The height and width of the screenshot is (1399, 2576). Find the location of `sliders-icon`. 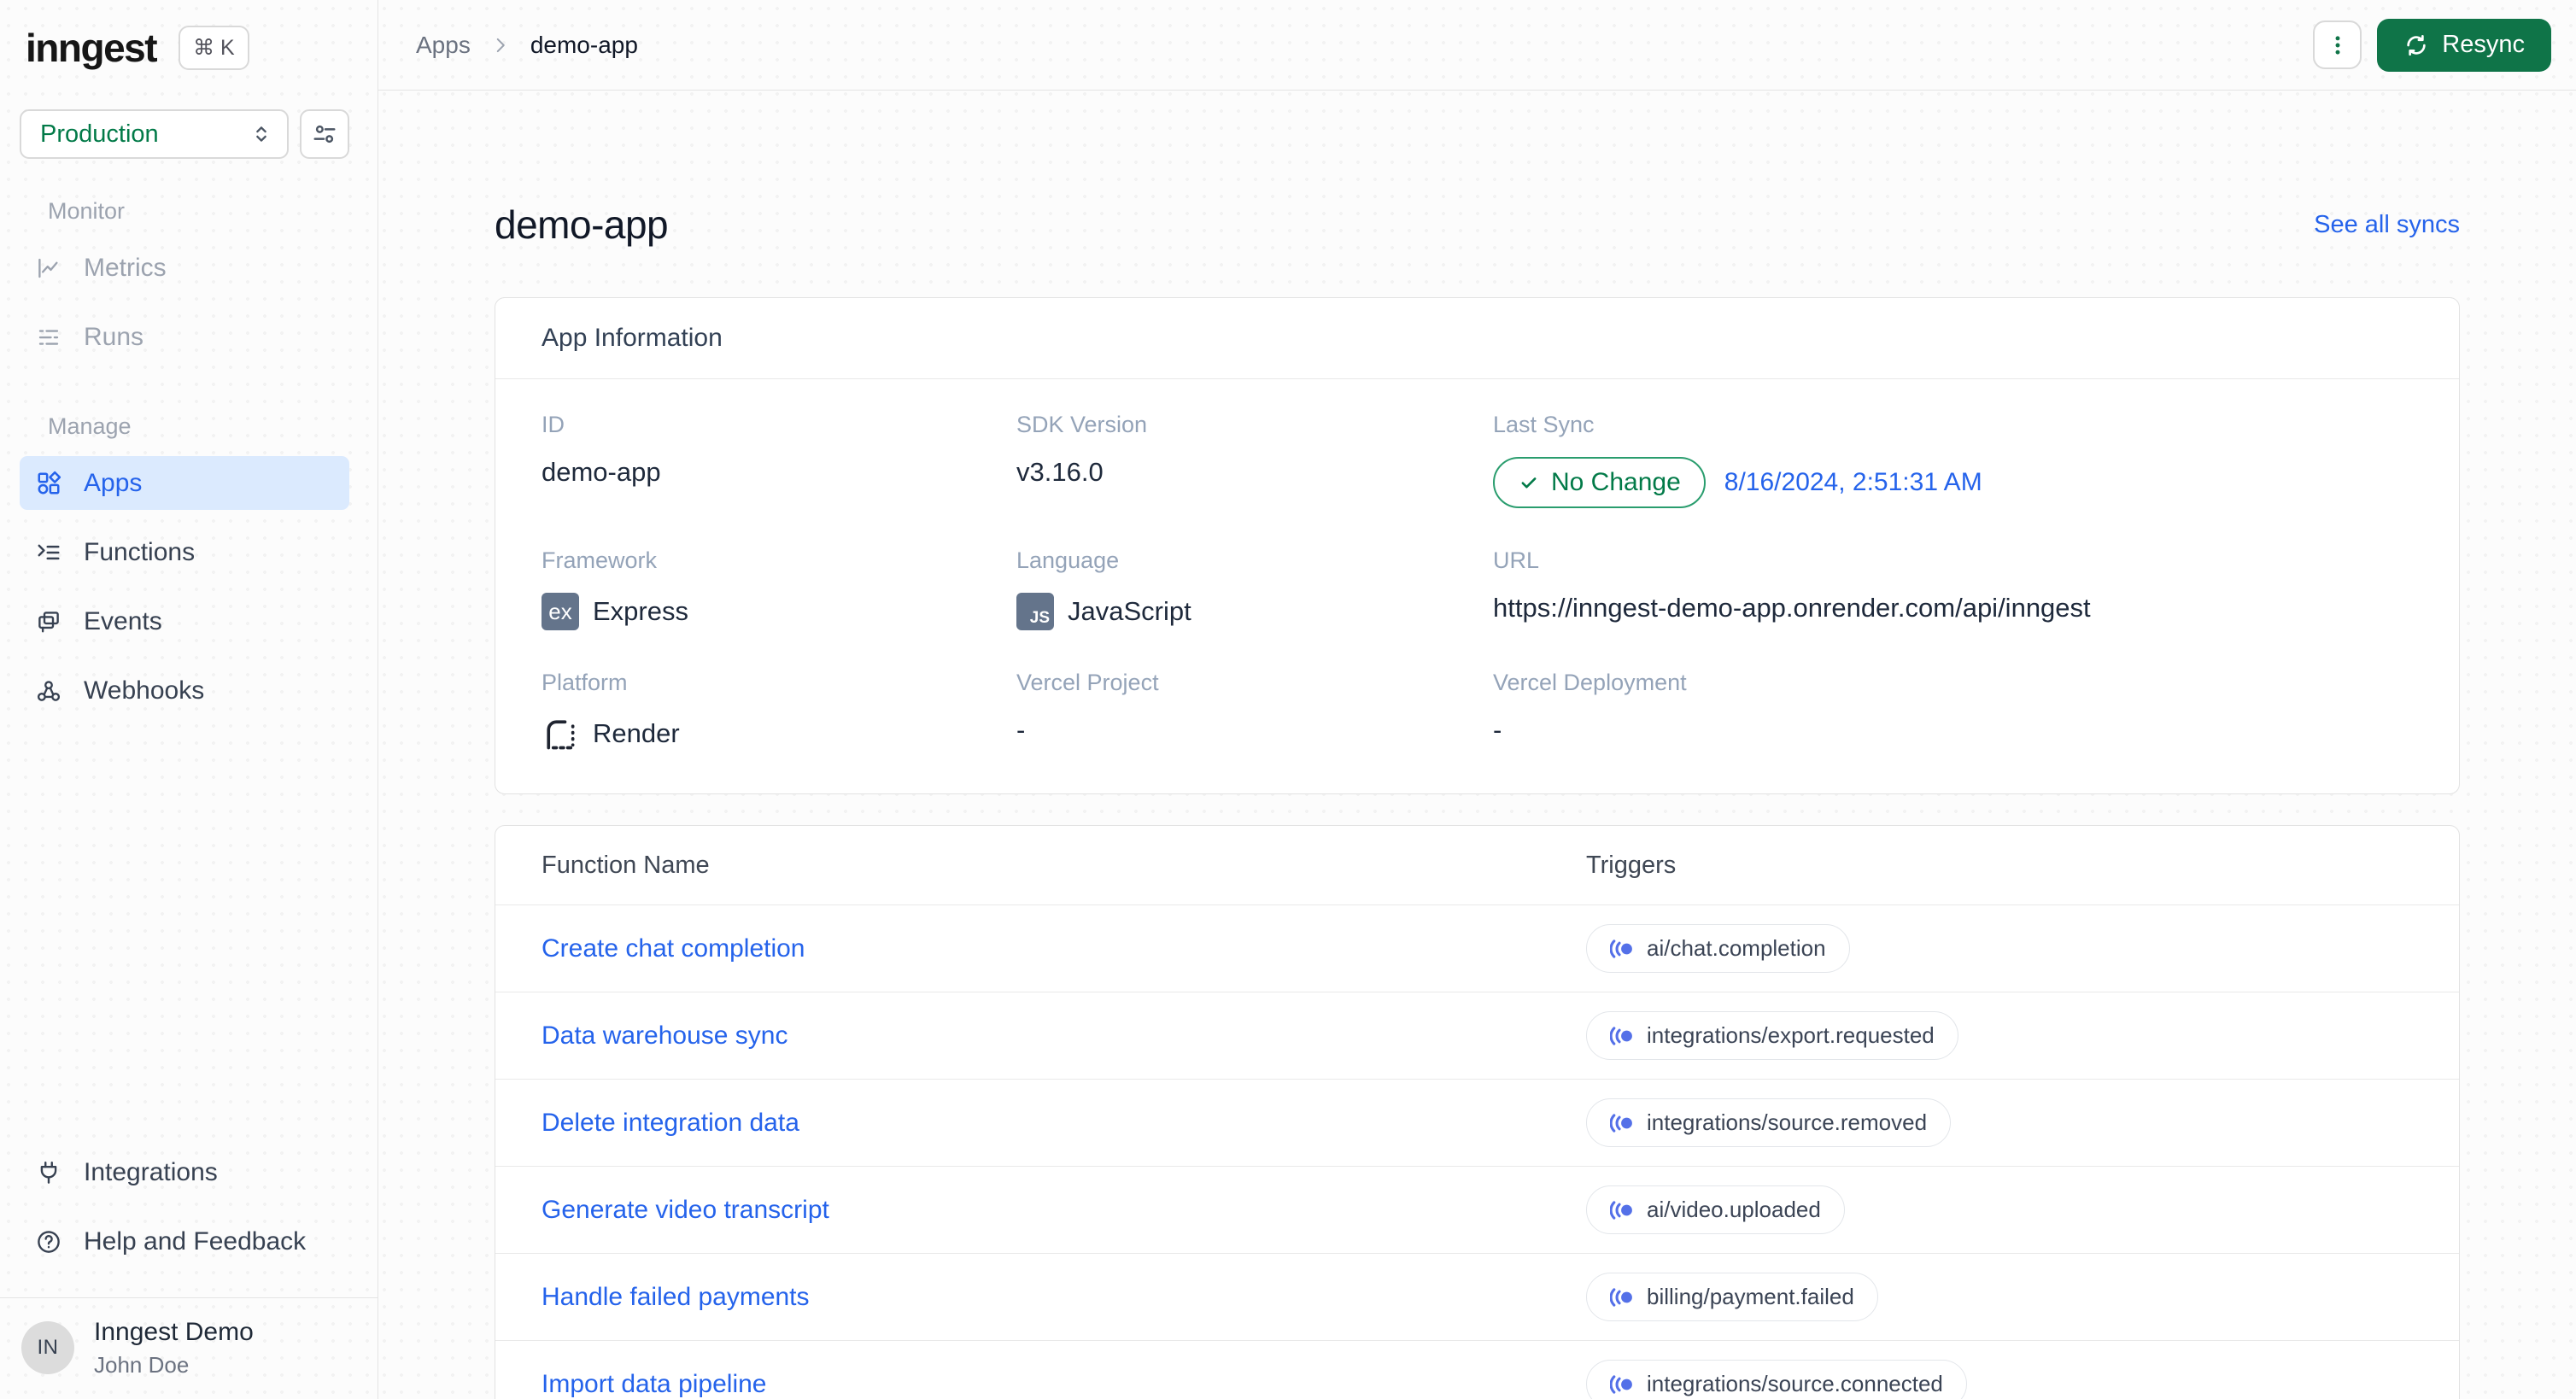

sliders-icon is located at coordinates (324, 134).